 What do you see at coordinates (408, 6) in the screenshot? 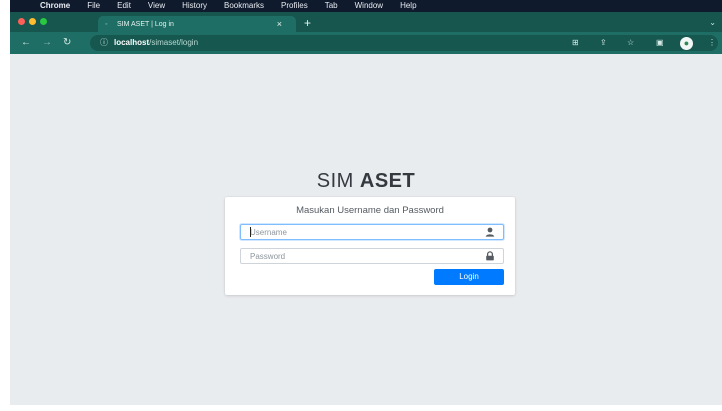
I see `menu-help: Help` at bounding box center [408, 6].